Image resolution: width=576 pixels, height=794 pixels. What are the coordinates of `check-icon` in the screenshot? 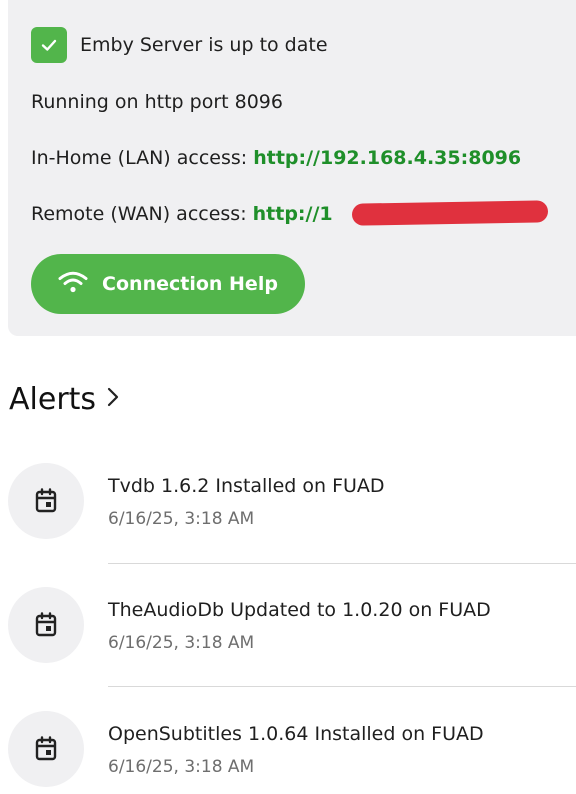 It's located at (49, 45).